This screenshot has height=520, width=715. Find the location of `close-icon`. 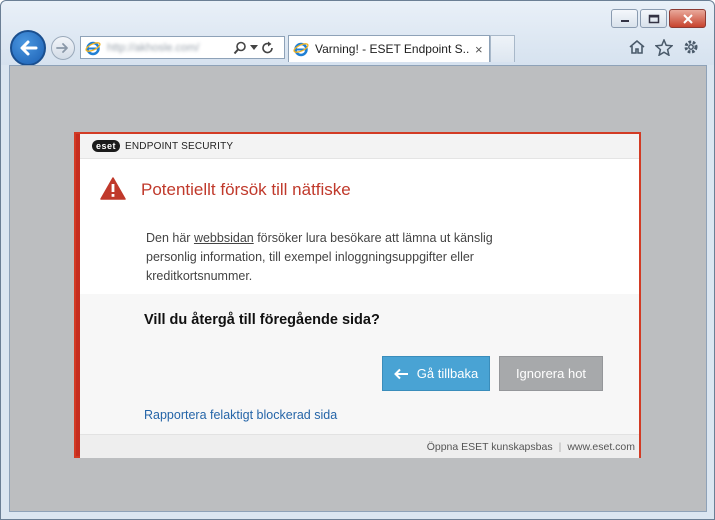

close-icon is located at coordinates (687, 18).